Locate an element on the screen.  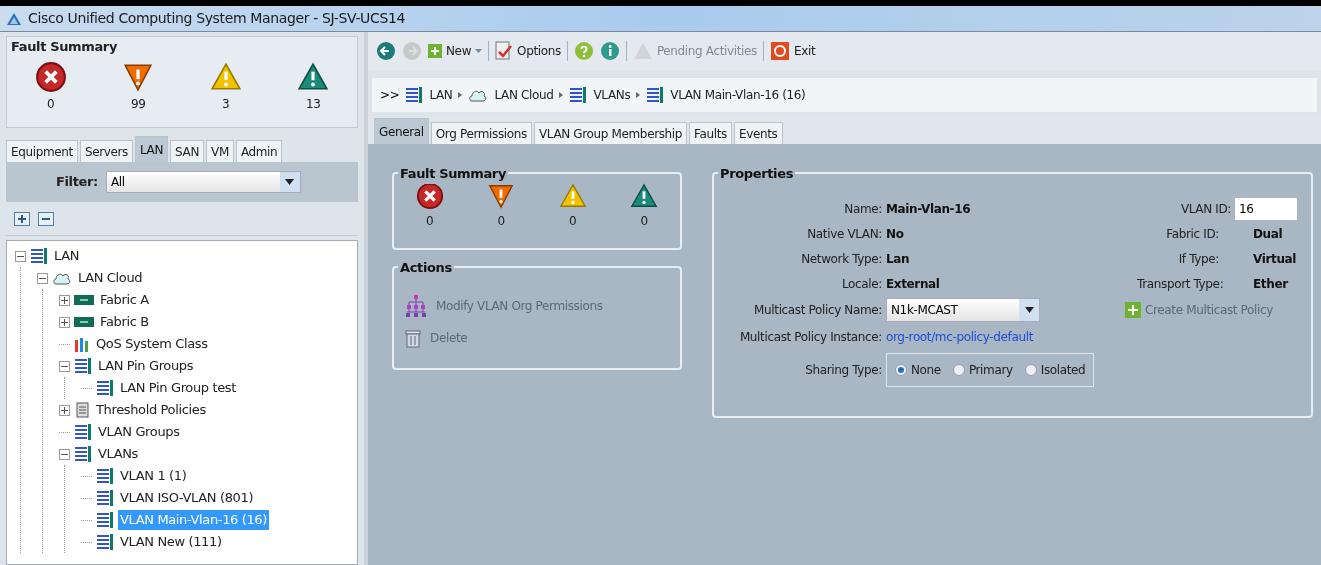
trash-icon is located at coordinates (413, 338).